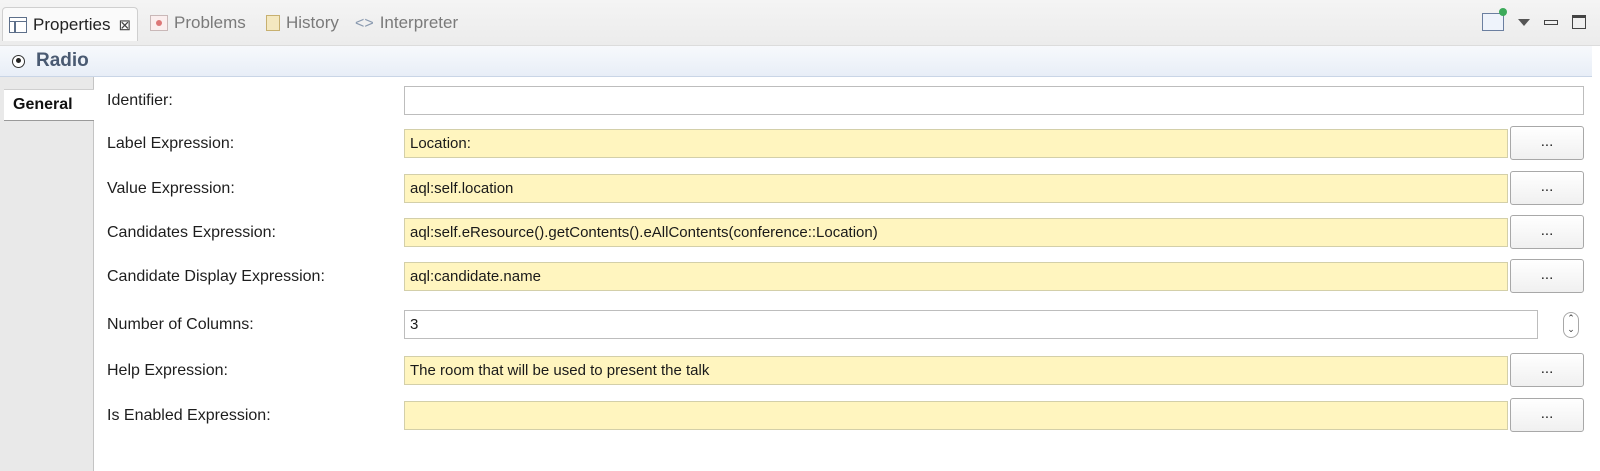  I want to click on number-of-columns-stepper: ⌃ ⌄, so click(1571, 325).